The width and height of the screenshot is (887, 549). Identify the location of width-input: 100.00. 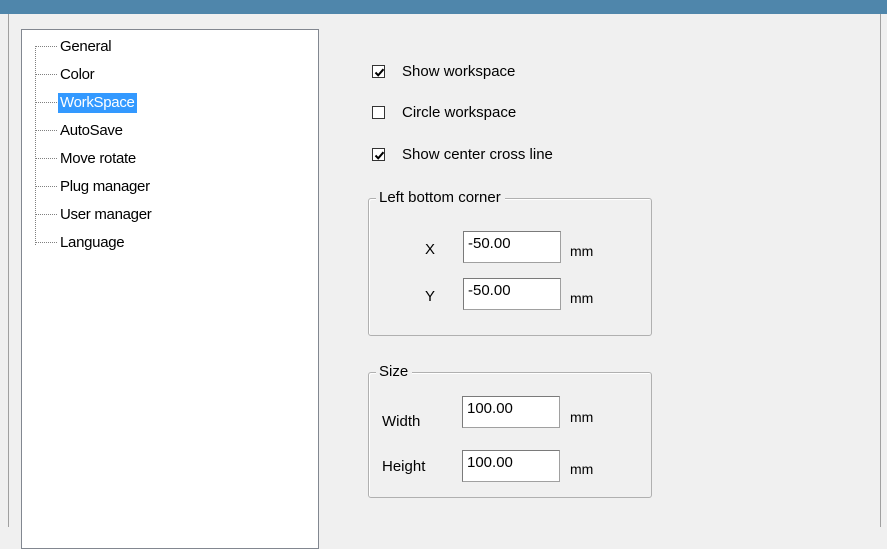
(511, 412).